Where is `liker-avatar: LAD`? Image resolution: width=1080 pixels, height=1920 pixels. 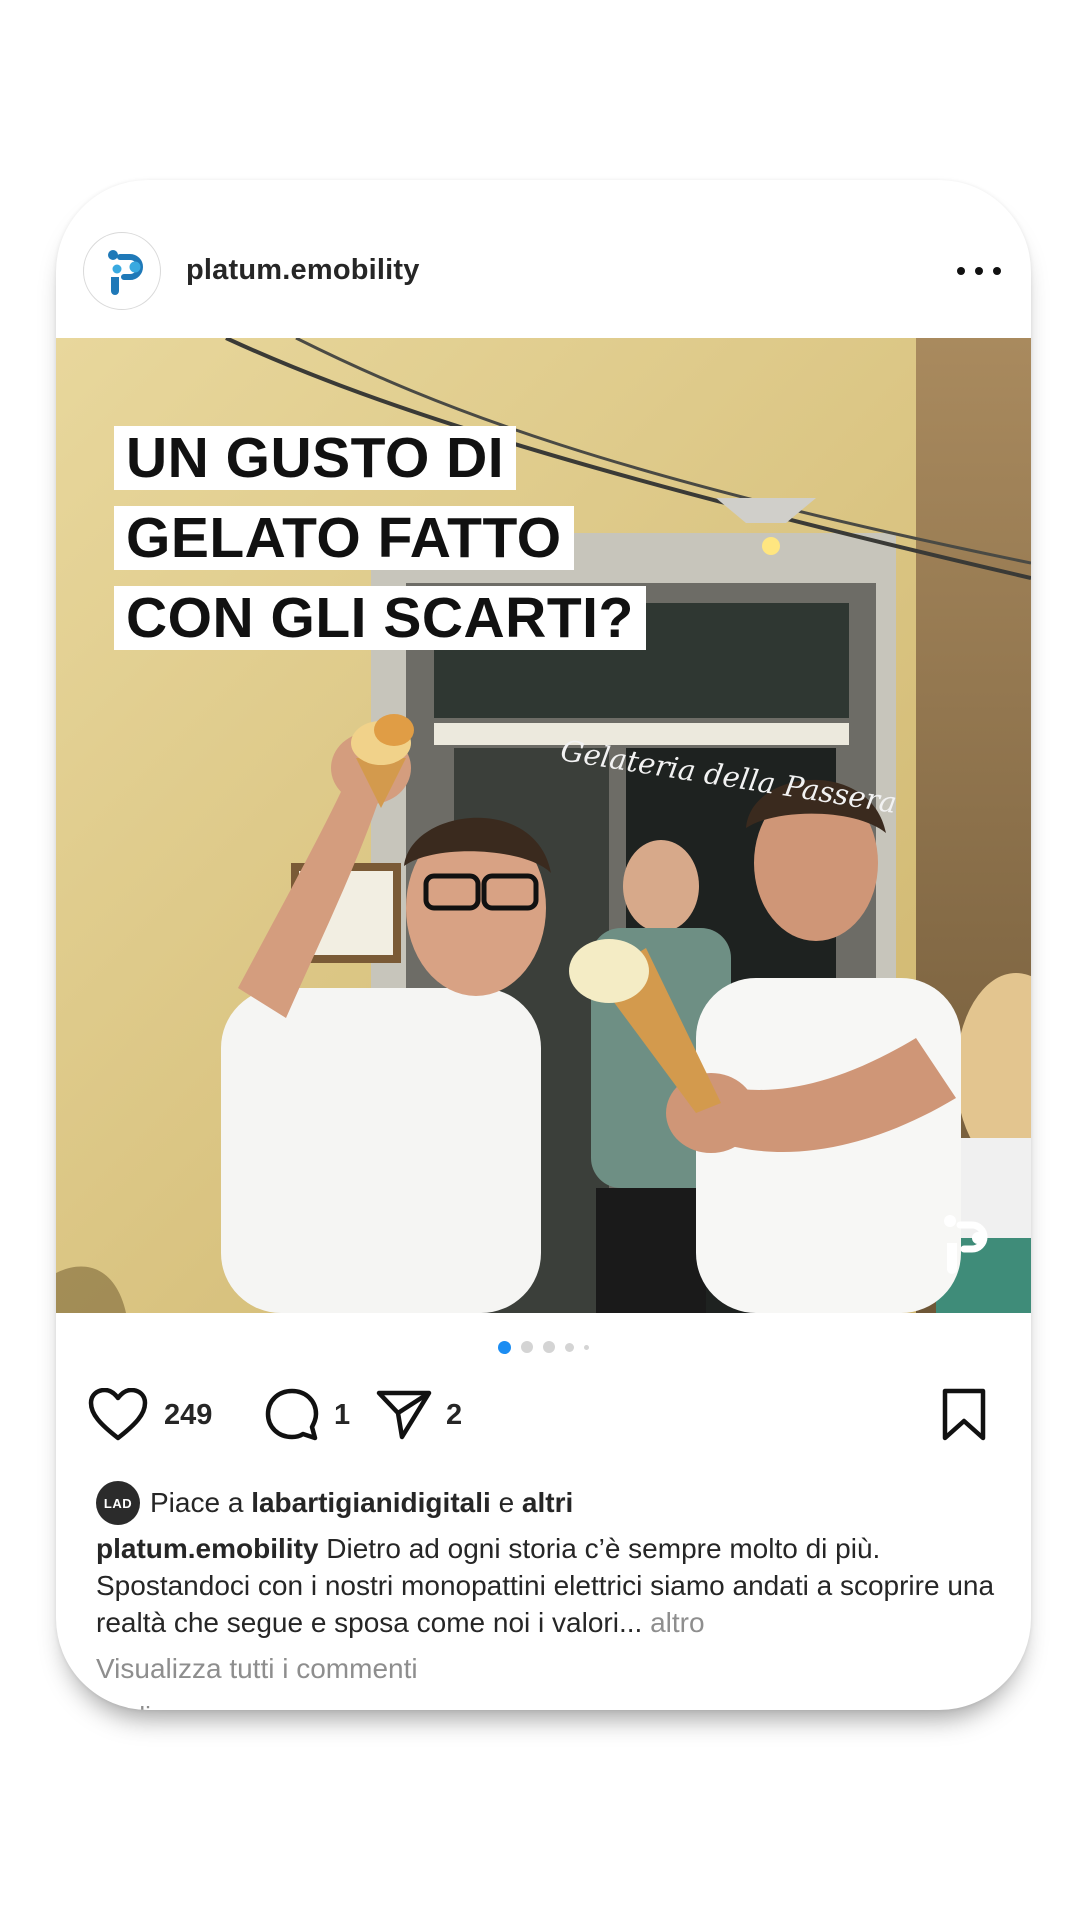 liker-avatar: LAD is located at coordinates (118, 1503).